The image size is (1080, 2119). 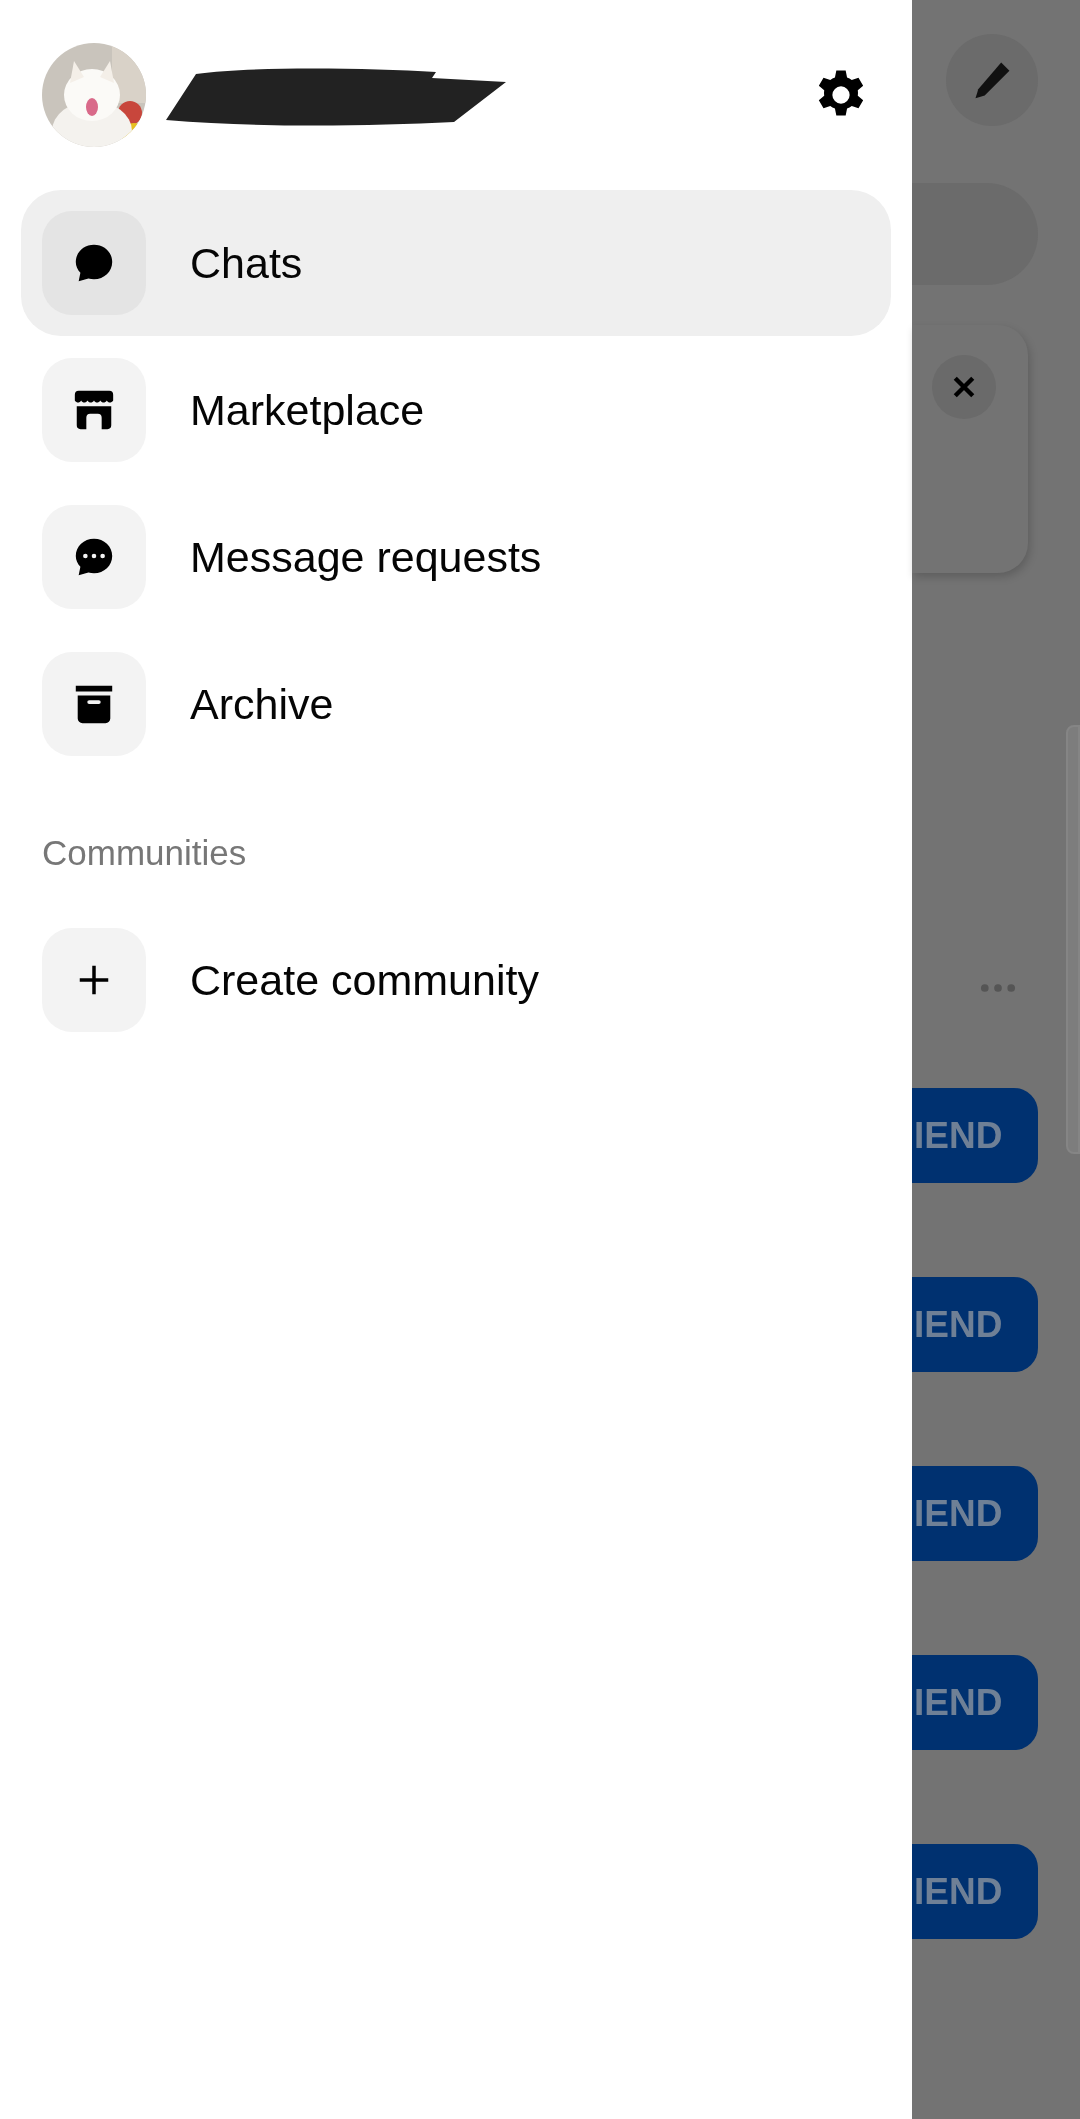 What do you see at coordinates (975, 234) in the screenshot?
I see `search-field` at bounding box center [975, 234].